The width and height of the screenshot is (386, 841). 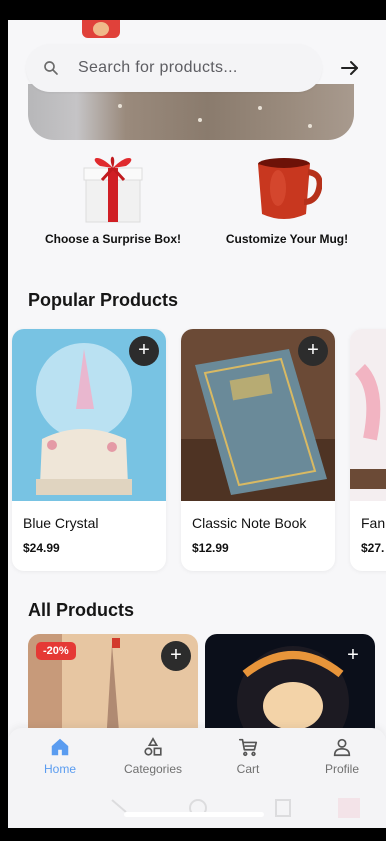 What do you see at coordinates (59, 769) in the screenshot?
I see `nav-label: Home` at bounding box center [59, 769].